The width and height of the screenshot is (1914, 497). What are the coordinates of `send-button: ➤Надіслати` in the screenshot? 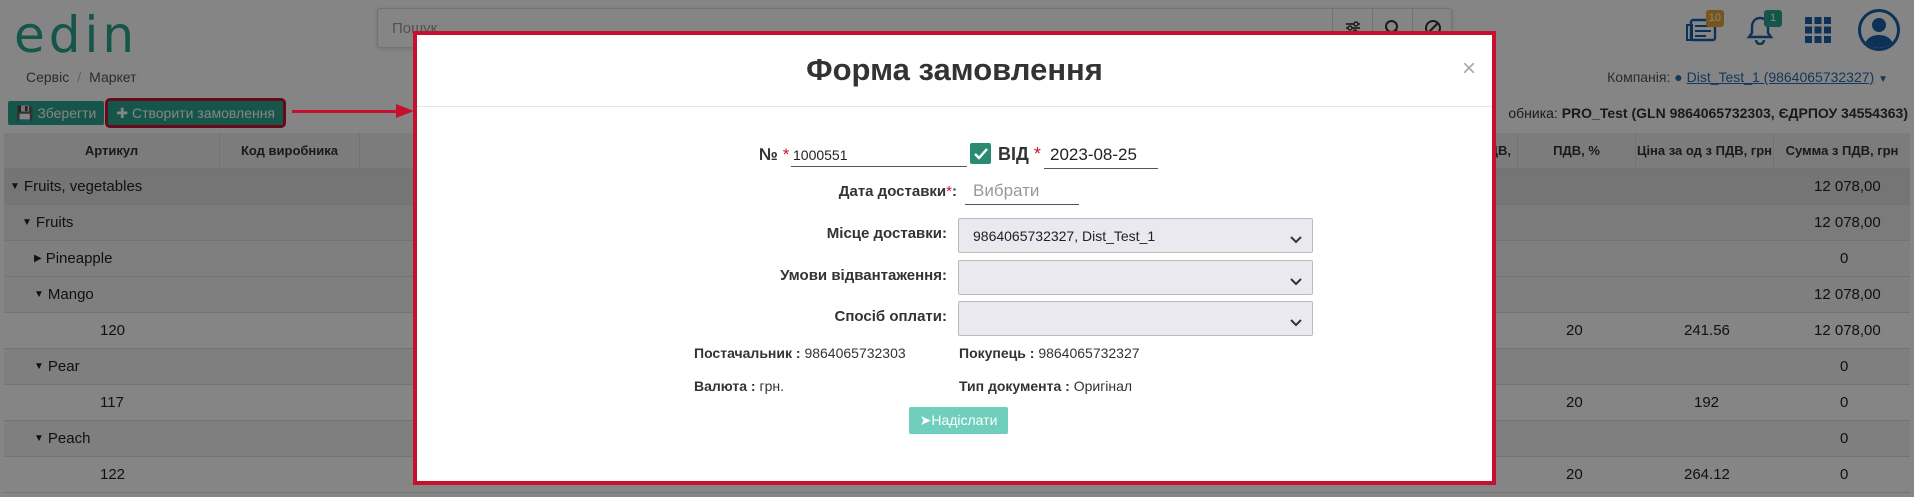 It's located at (958, 420).